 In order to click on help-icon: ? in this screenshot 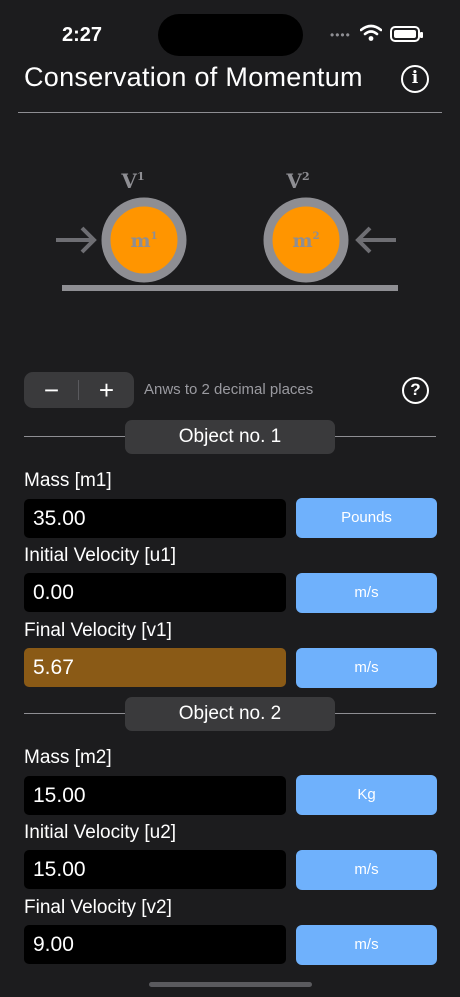, I will do `click(415, 390)`.